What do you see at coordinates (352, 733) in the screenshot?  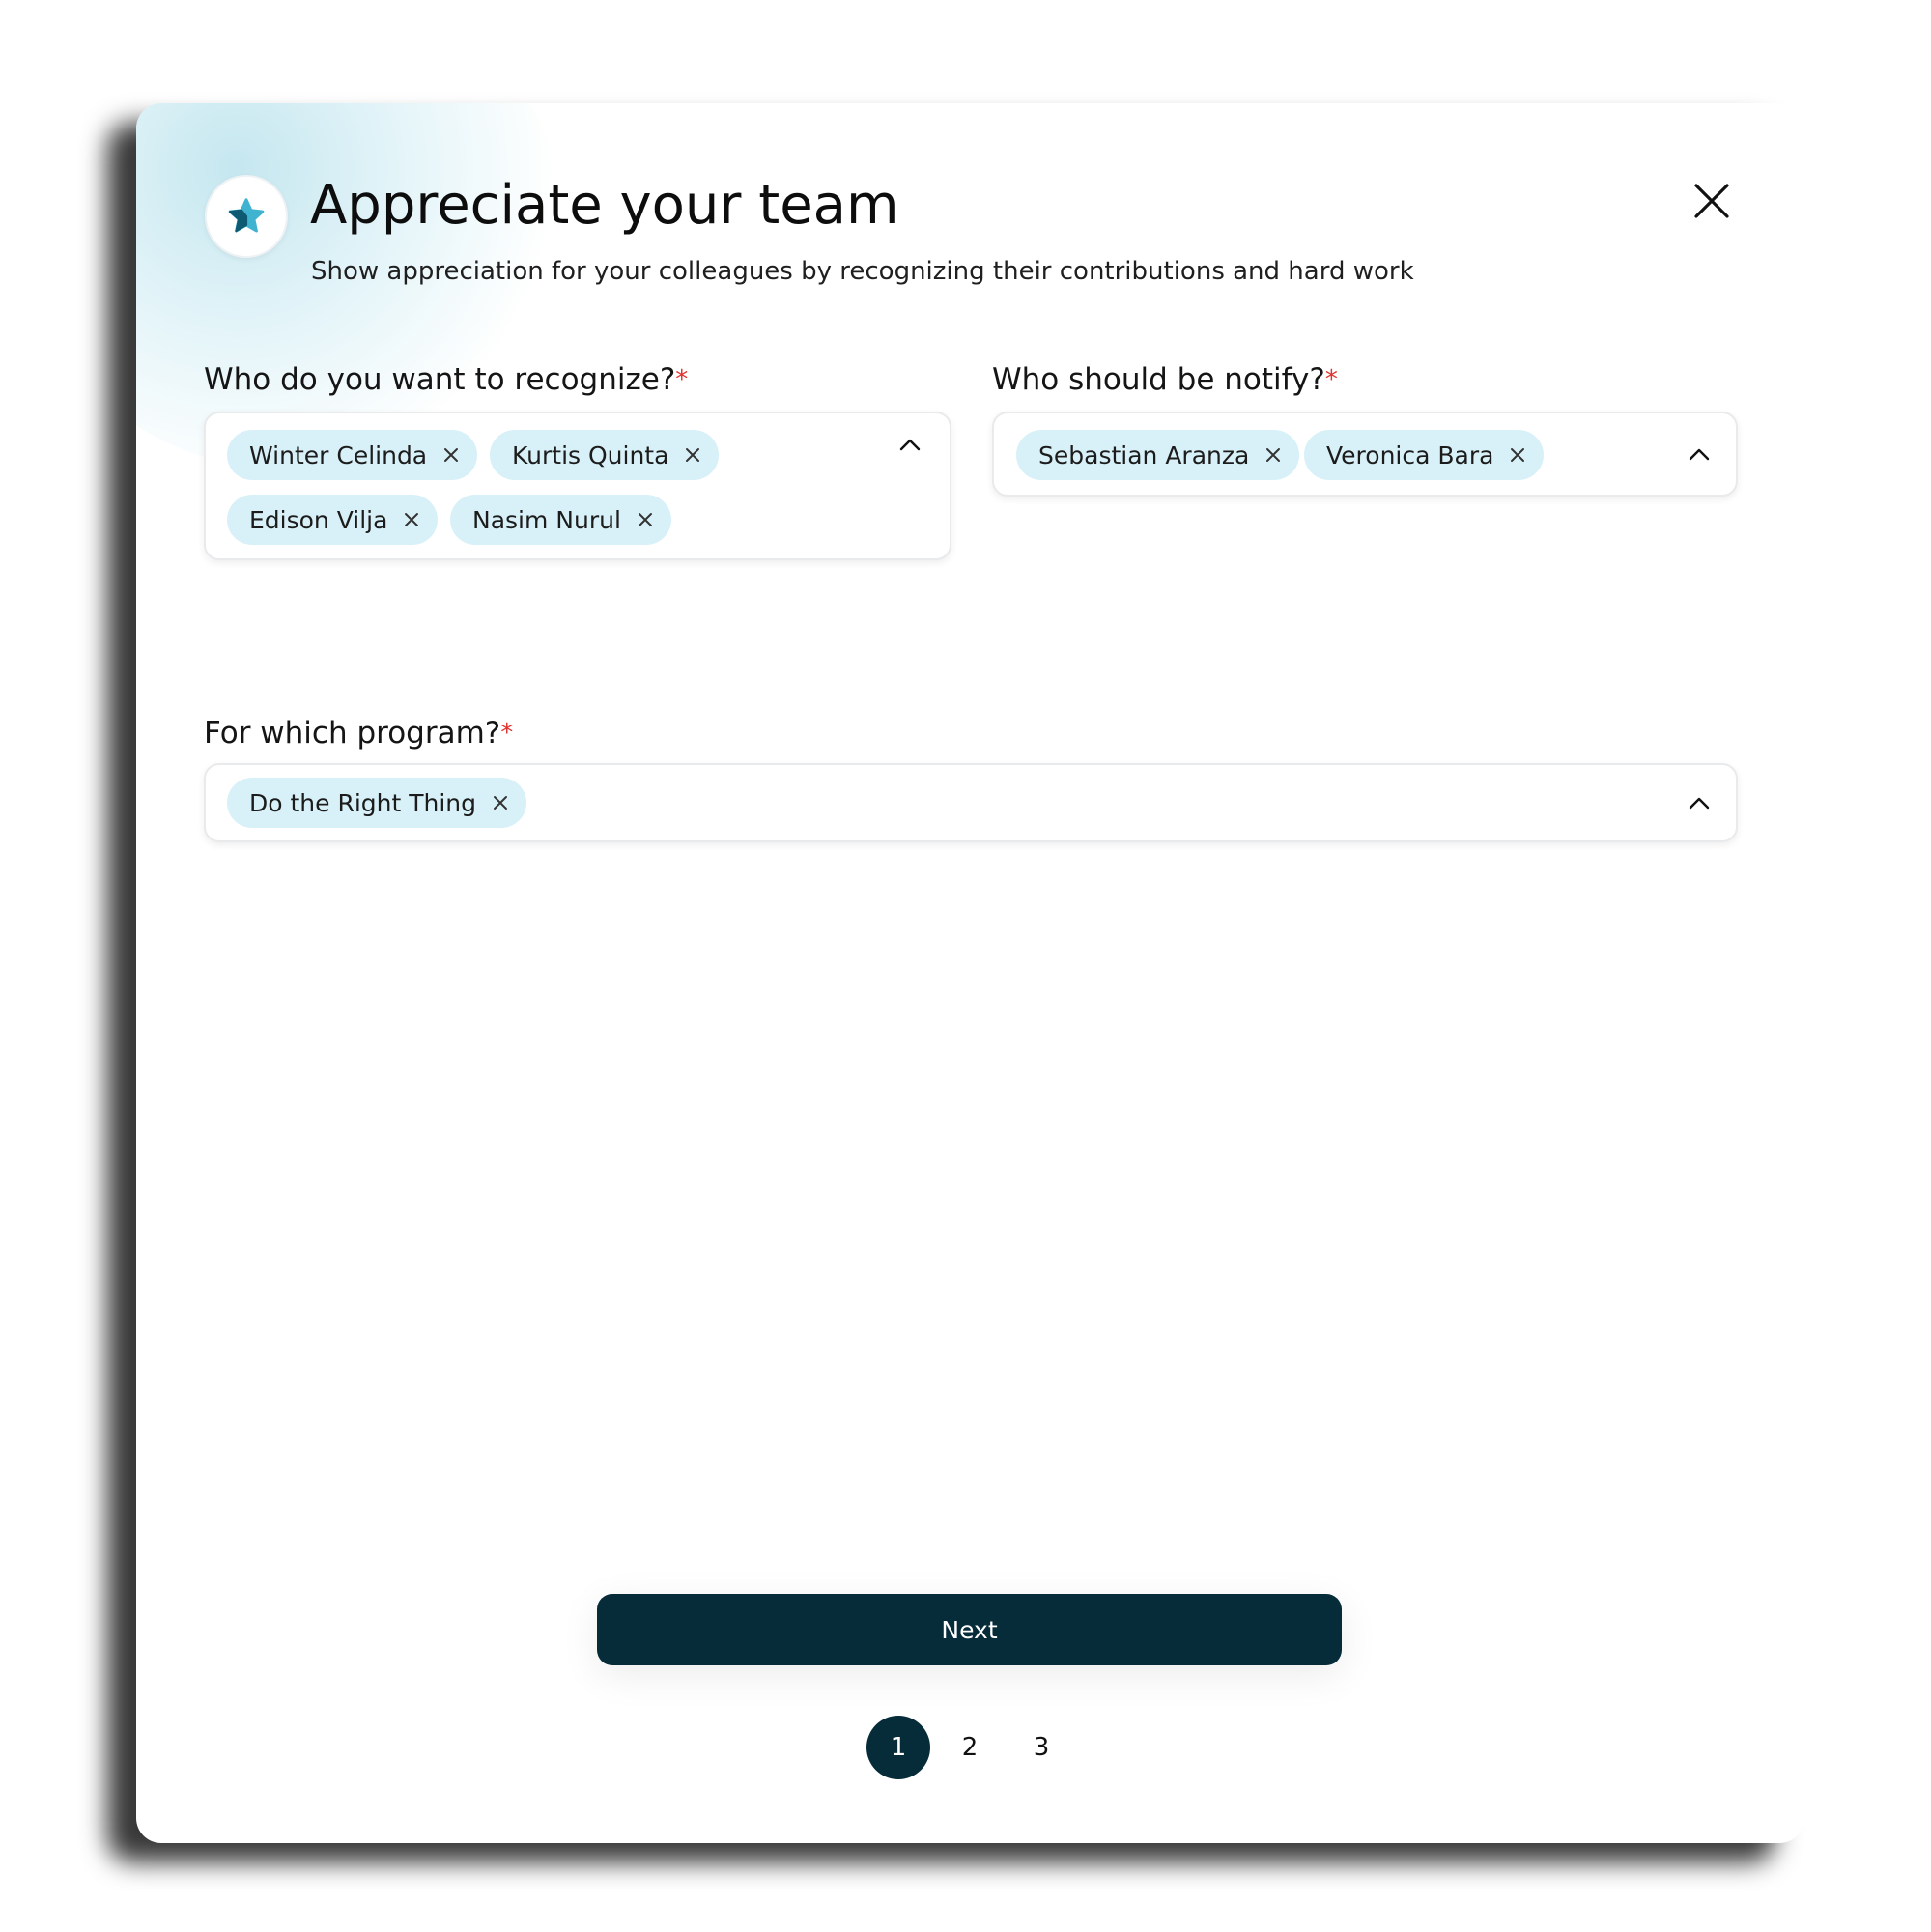 I see `program-label-text: For which program?` at bounding box center [352, 733].